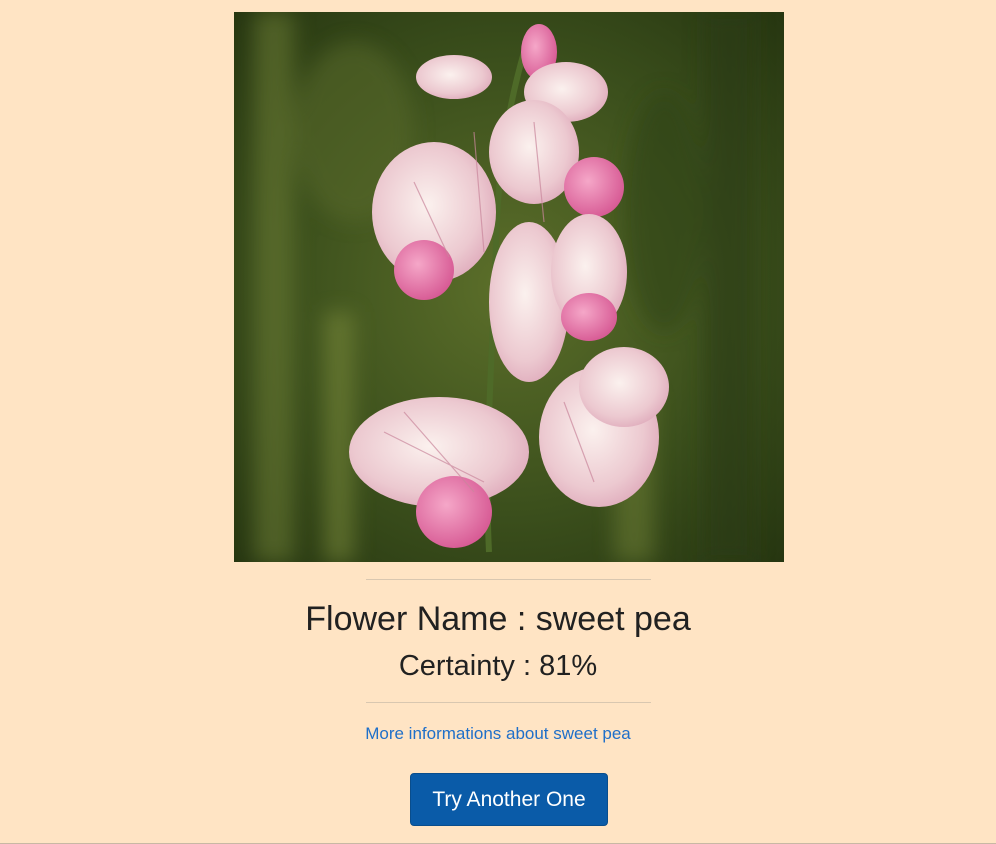  I want to click on divider-top, so click(508, 579).